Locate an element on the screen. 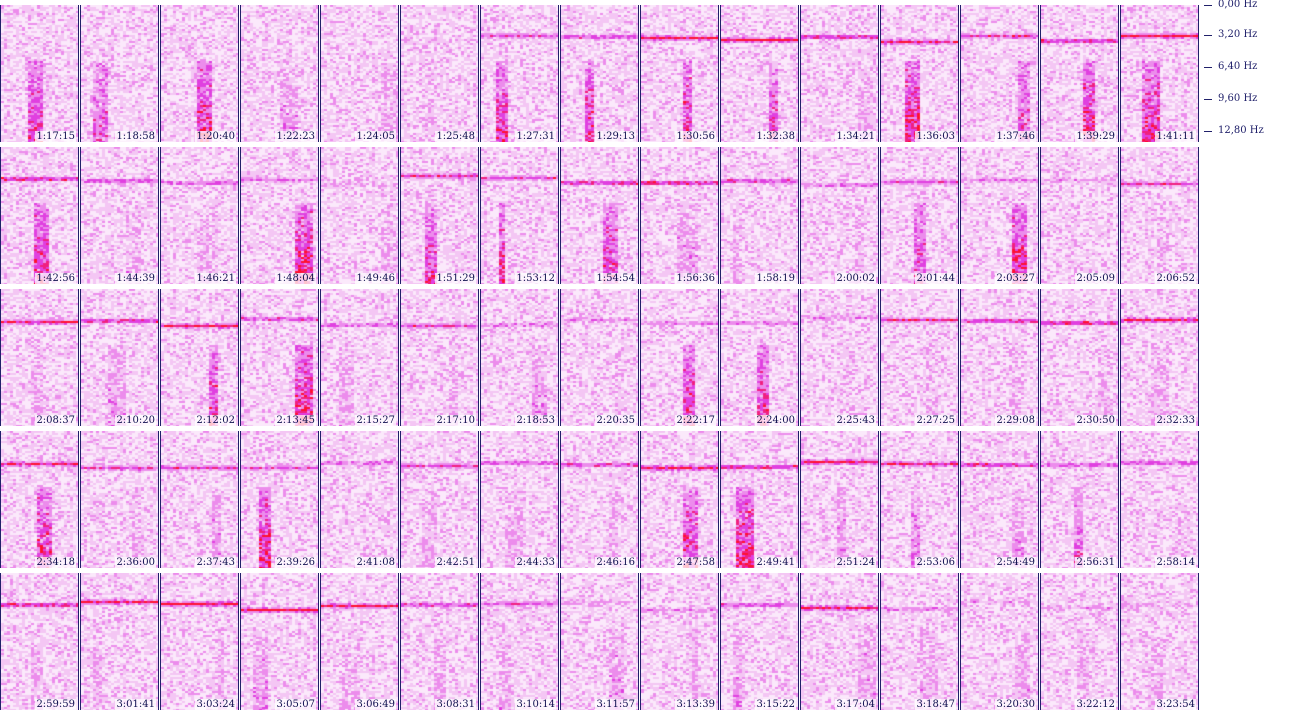 The width and height of the screenshot is (1303, 715). spectrogram-tile: 1:53:12 is located at coordinates (519, 215).